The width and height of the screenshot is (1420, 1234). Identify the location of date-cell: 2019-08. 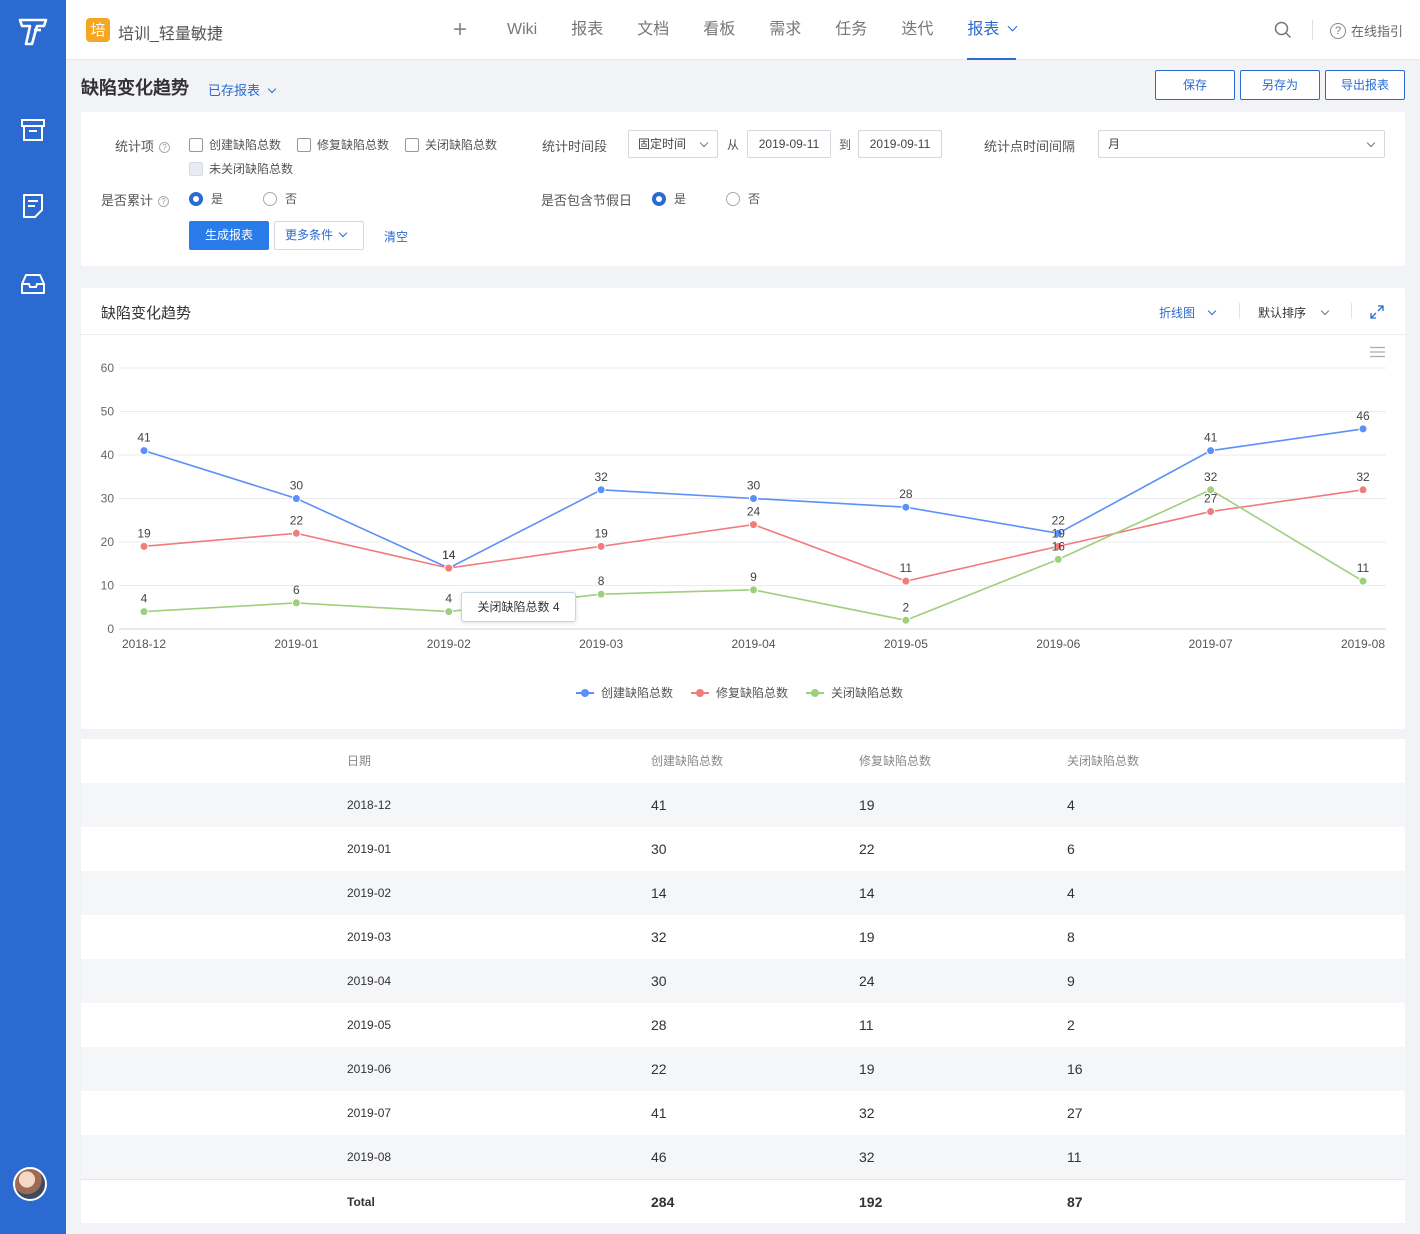
(369, 1157).